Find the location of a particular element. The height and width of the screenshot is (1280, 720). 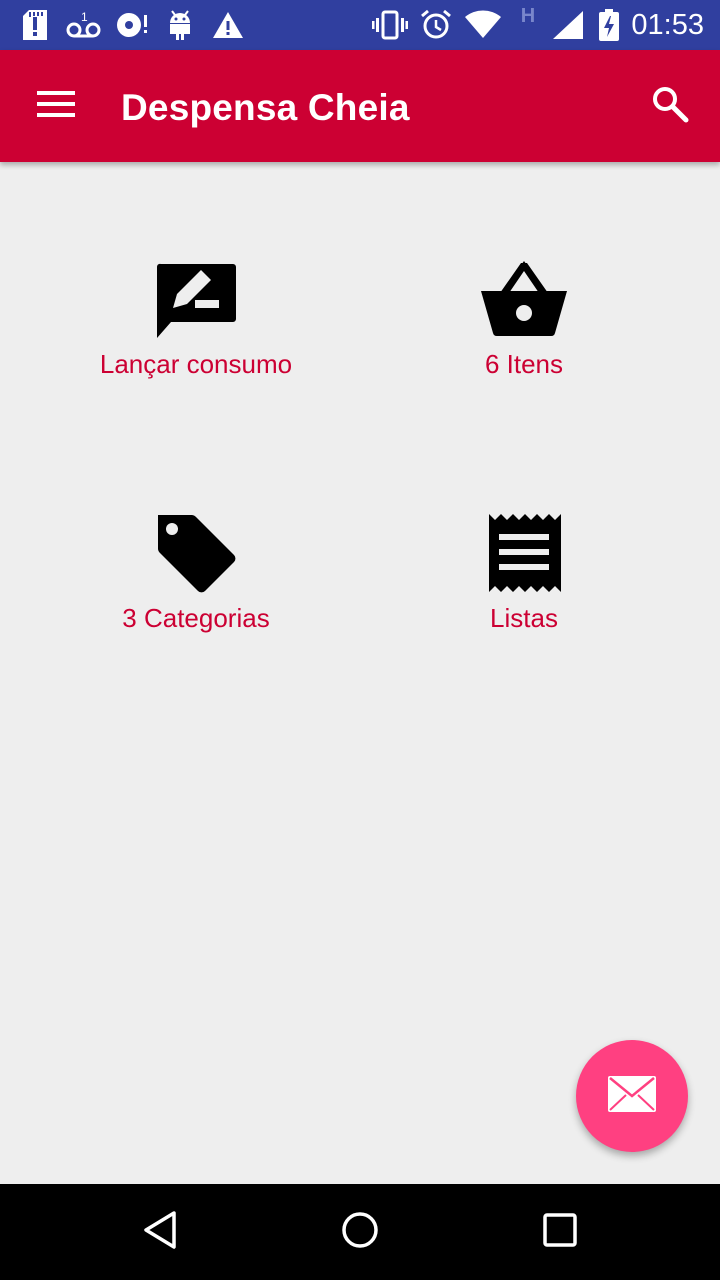

email-fab is located at coordinates (632, 1096).